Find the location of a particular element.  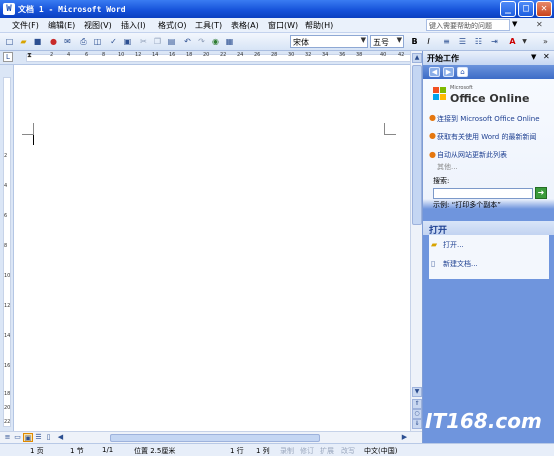

link-word-news: 获取有关使用 Word 的最新新闻 is located at coordinates (493, 137).